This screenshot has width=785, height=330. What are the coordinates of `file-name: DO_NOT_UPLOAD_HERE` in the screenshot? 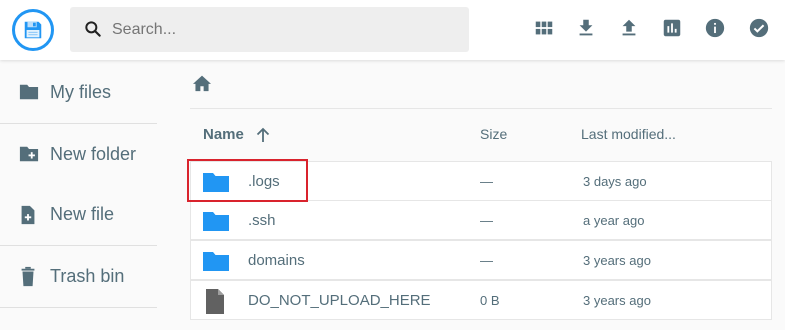 It's located at (339, 300).